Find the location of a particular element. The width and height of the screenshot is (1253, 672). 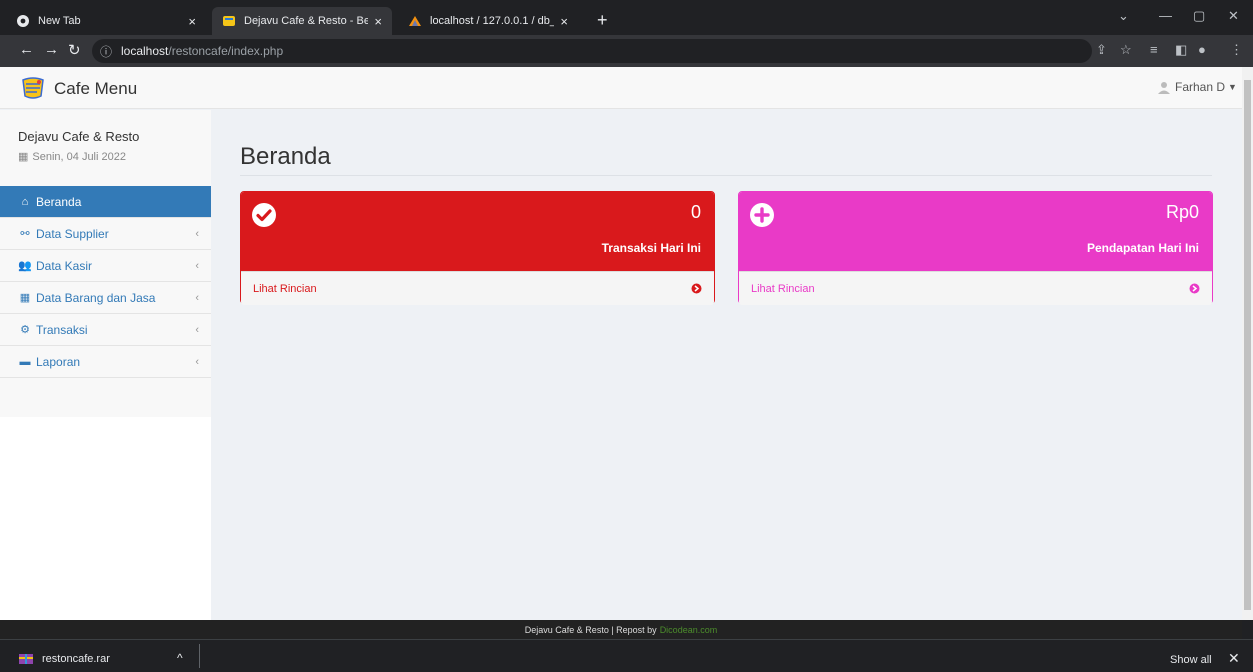

users-icon: 👥 is located at coordinates (25, 266).